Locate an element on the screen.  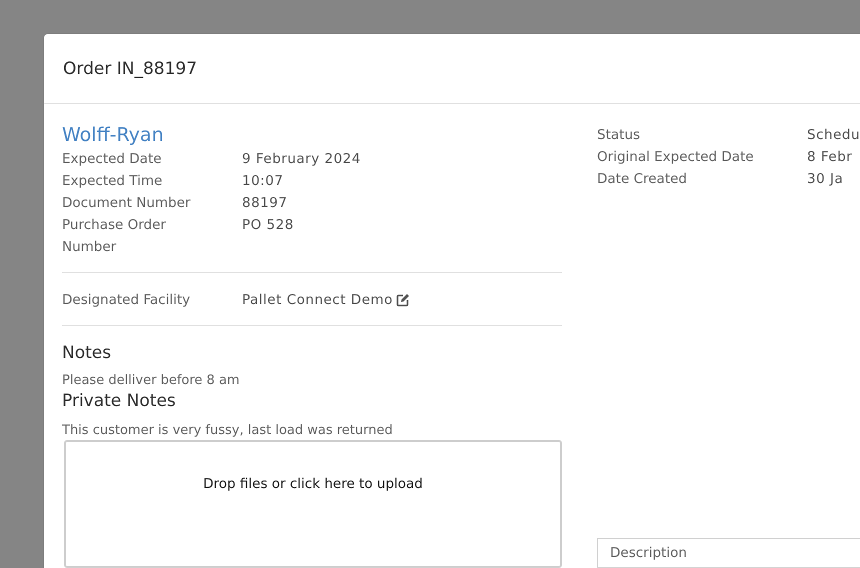
customer-link: Wolff-Ryan is located at coordinates (113, 135).